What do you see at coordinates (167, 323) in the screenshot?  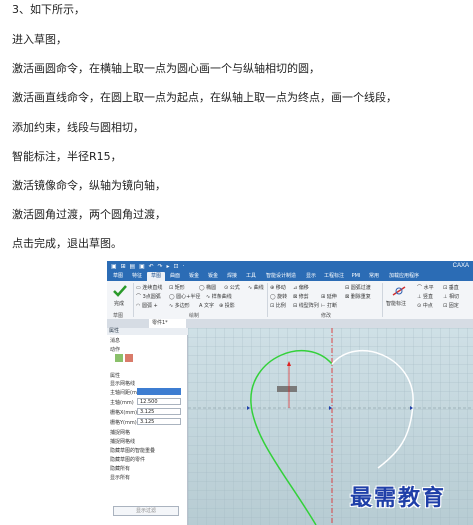 I see `document-tab: 零件1*` at bounding box center [167, 323].